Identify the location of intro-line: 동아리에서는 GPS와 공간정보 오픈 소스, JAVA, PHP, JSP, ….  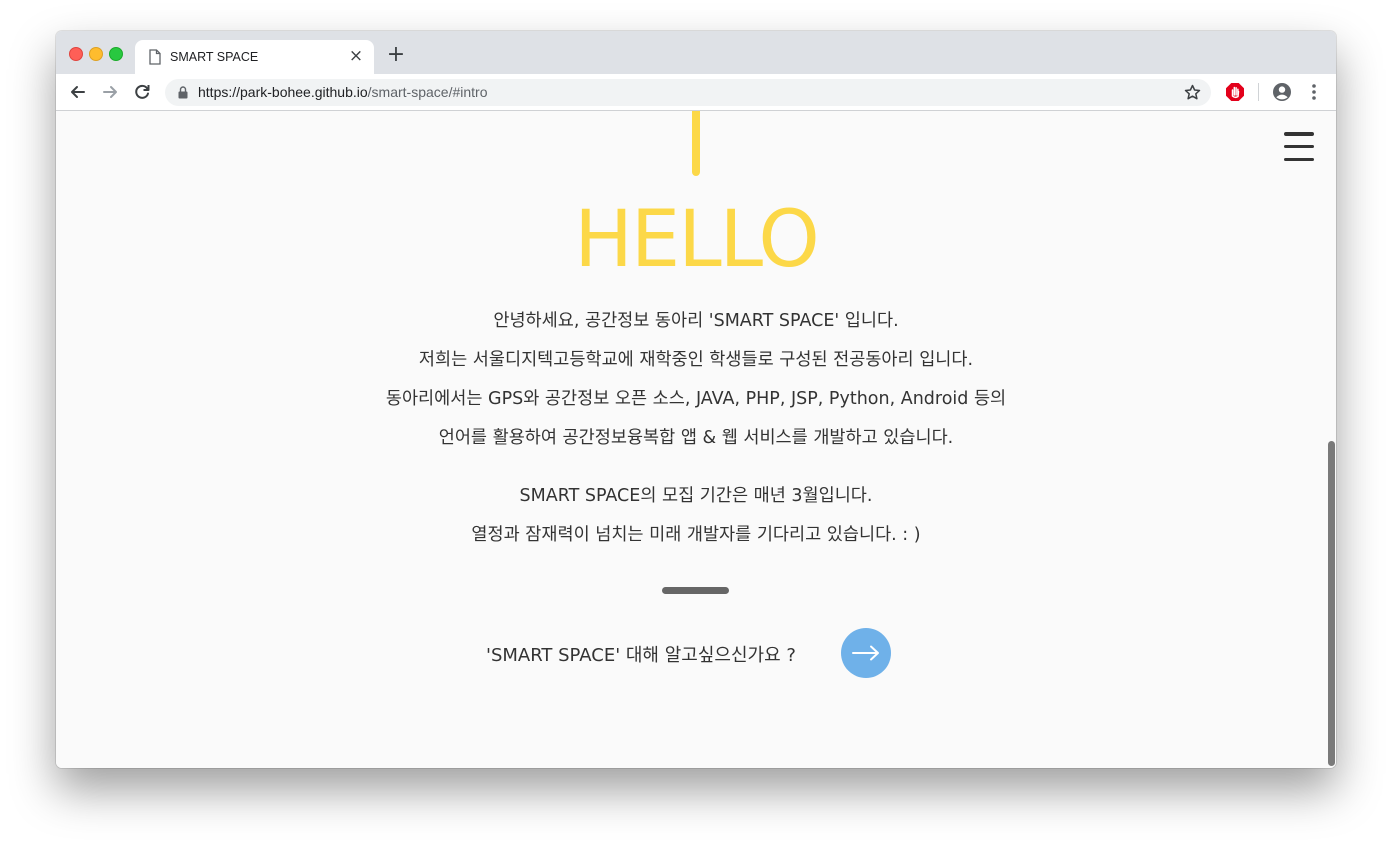
(696, 399).